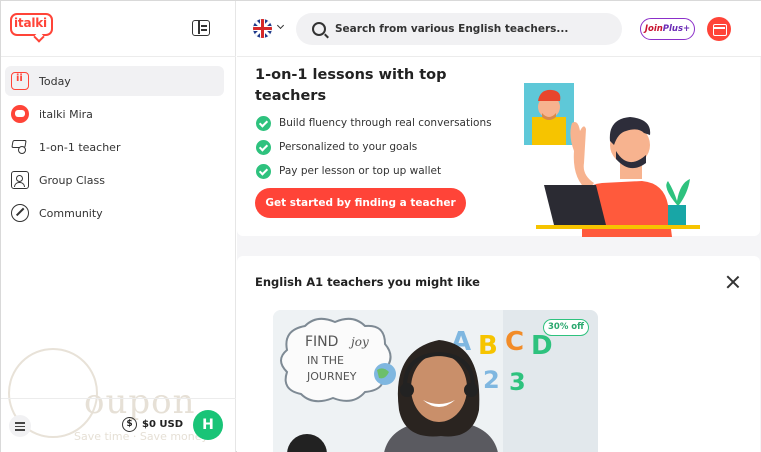 This screenshot has width=761, height=452. What do you see at coordinates (325, 360) in the screenshot?
I see `board-word: IN THE` at bounding box center [325, 360].